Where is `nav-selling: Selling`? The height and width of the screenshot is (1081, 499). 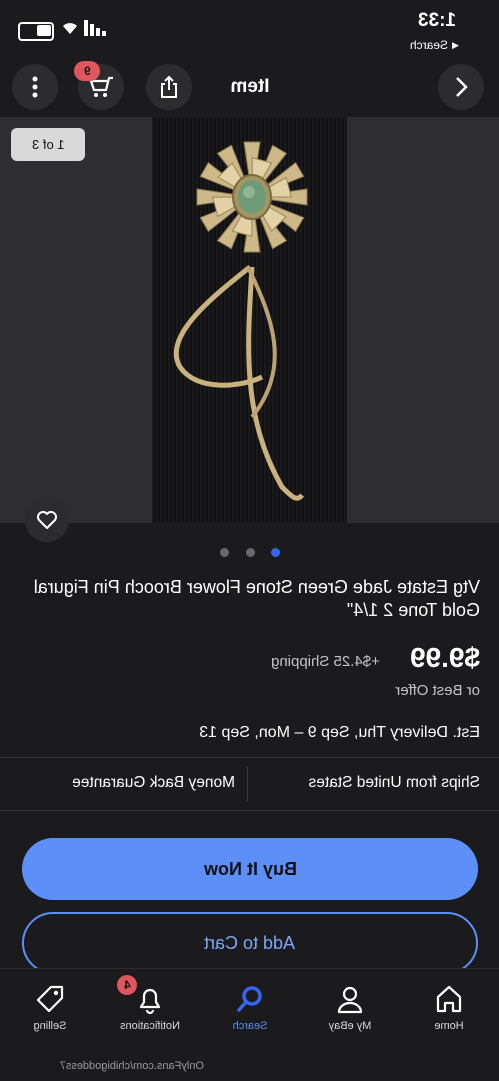
nav-selling: Selling is located at coordinates (50, 1020).